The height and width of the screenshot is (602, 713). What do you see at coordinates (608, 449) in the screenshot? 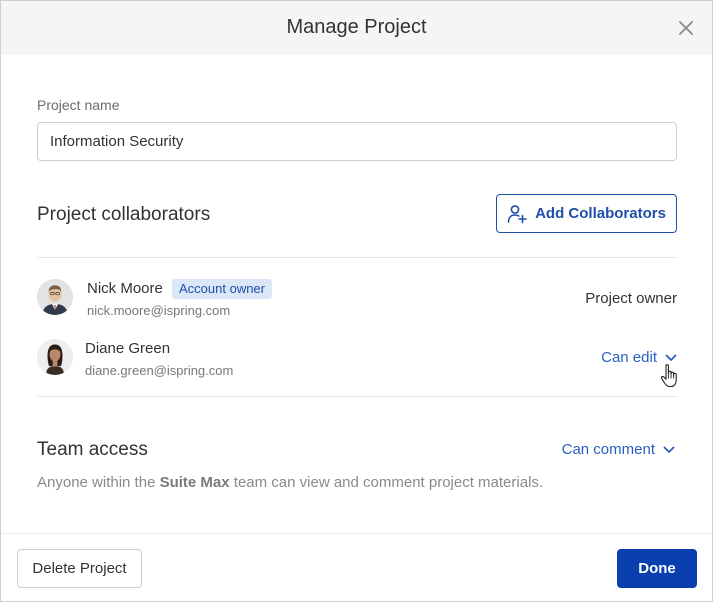
I see `team-access-permission: Can comment` at bounding box center [608, 449].